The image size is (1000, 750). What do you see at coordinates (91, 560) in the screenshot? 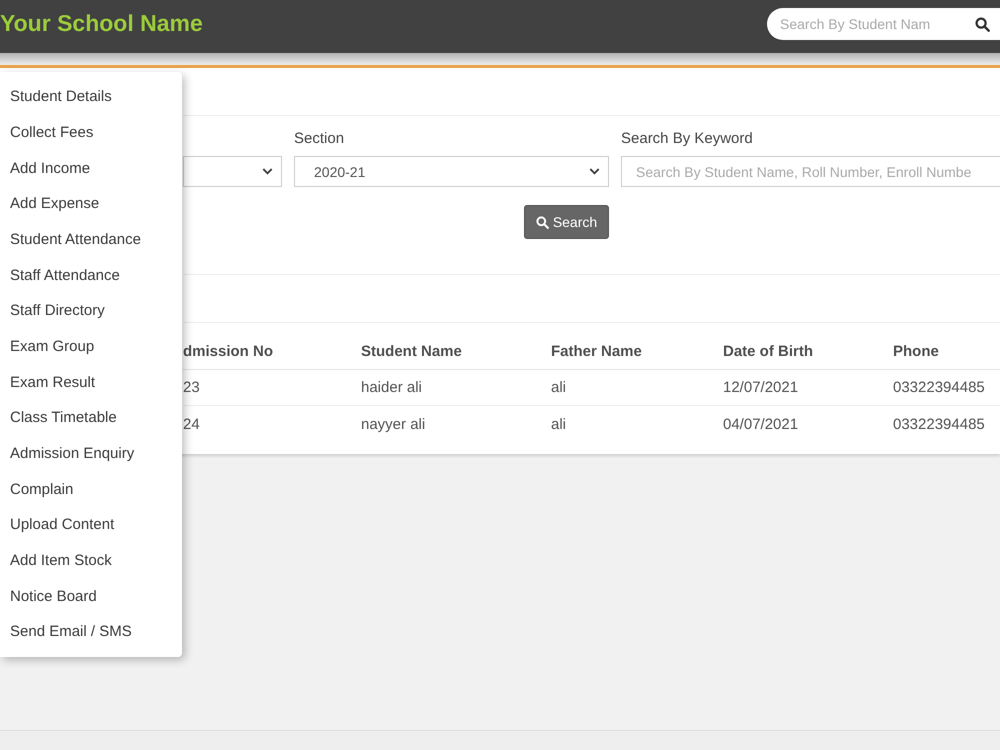
I see `menu-item: Add Item Stock` at bounding box center [91, 560].